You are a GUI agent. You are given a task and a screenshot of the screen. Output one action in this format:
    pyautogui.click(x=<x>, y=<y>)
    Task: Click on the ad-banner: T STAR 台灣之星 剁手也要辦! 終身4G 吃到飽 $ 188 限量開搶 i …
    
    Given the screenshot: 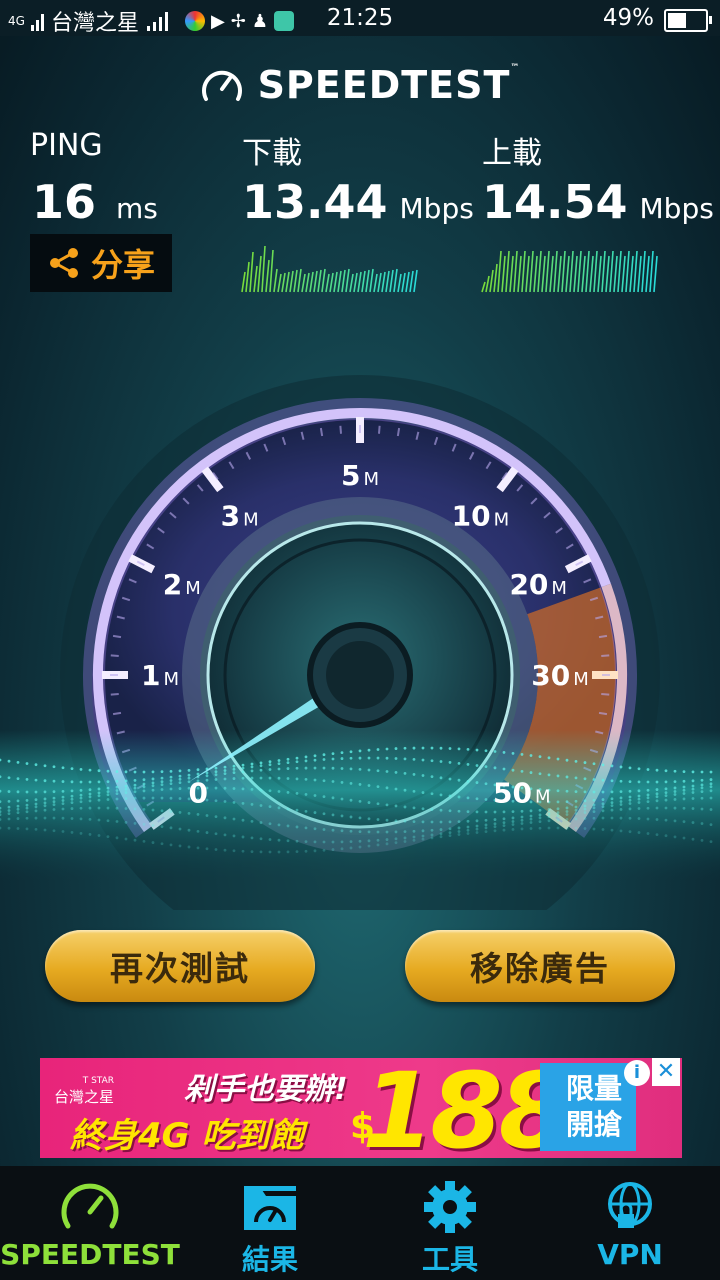 What is the action you would take?
    pyautogui.click(x=361, y=1108)
    